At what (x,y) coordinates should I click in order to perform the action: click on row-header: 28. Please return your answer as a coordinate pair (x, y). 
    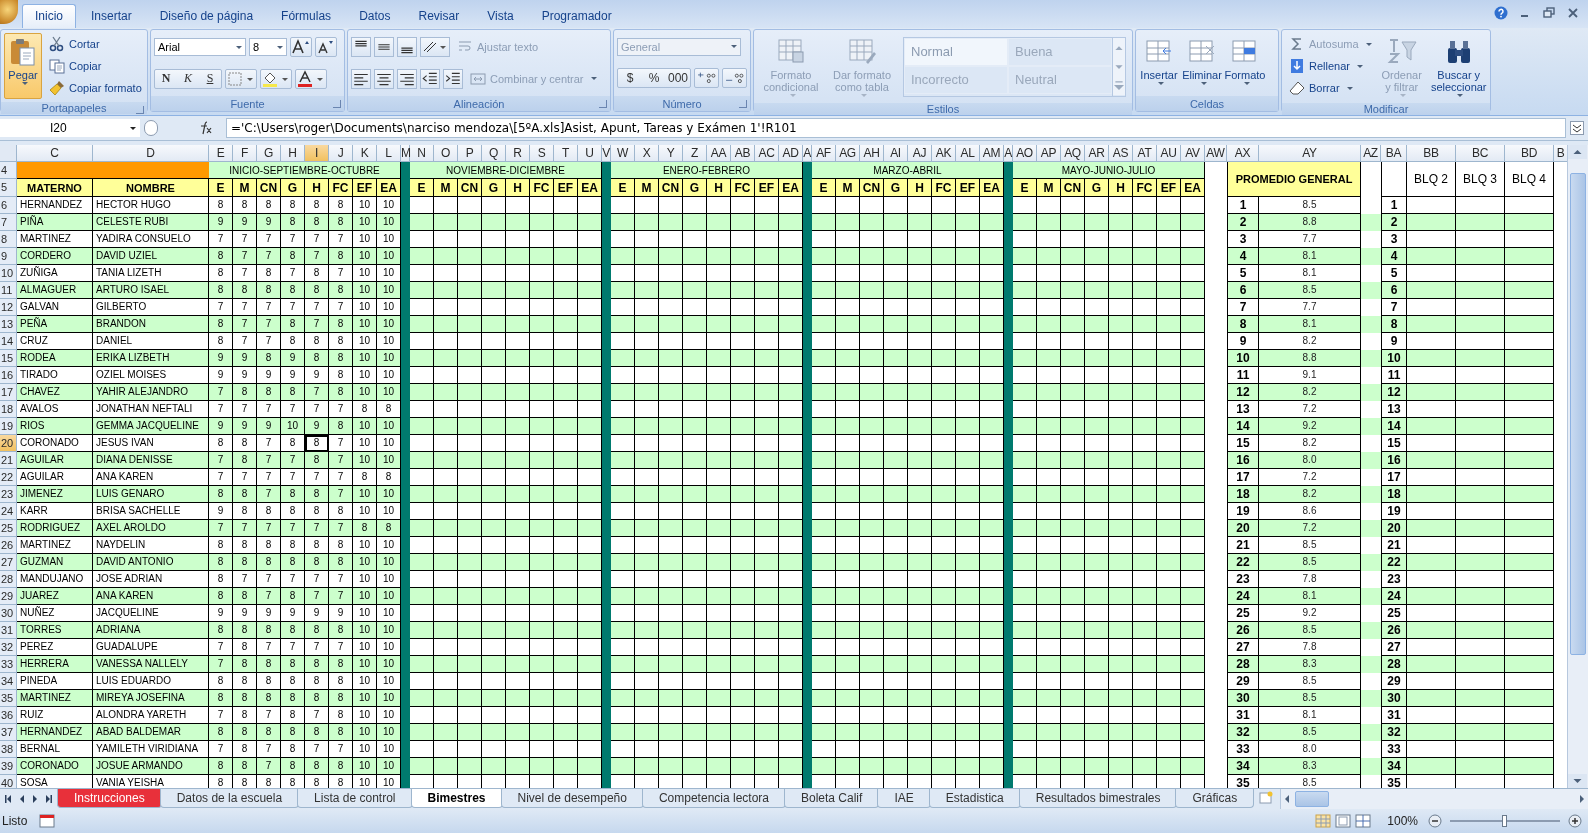
    Looking at the image, I should click on (8, 579).